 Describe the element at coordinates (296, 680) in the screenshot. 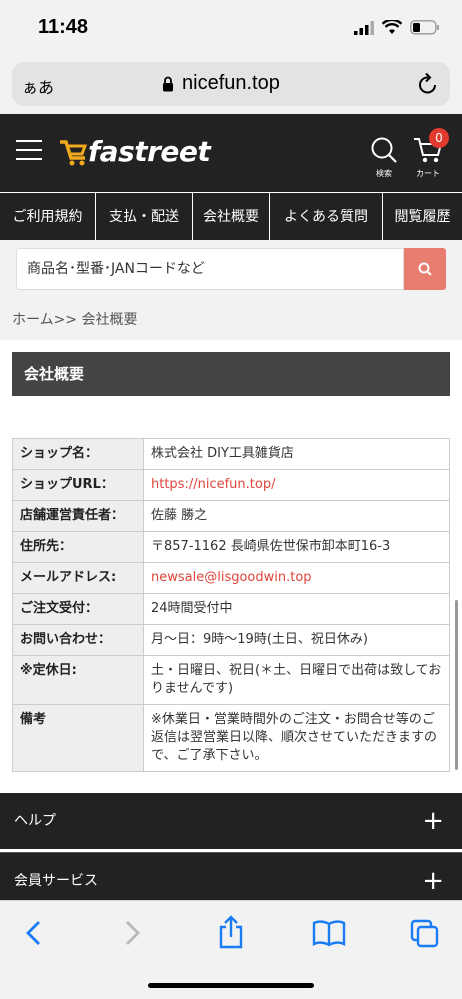

I see `row-value: 土・日曜日、祝日(＊土、日曜日で出荷は致しておりませんです)` at that location.